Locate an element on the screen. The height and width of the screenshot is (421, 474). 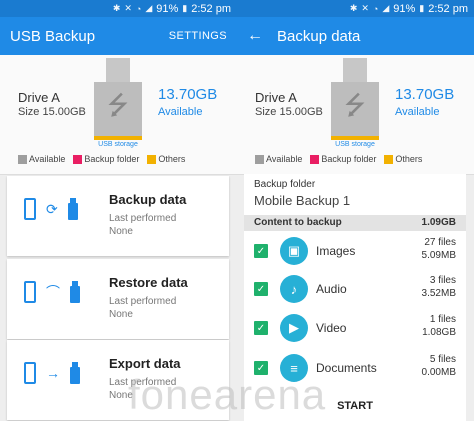
start-button: START is located at coordinates (355, 406).